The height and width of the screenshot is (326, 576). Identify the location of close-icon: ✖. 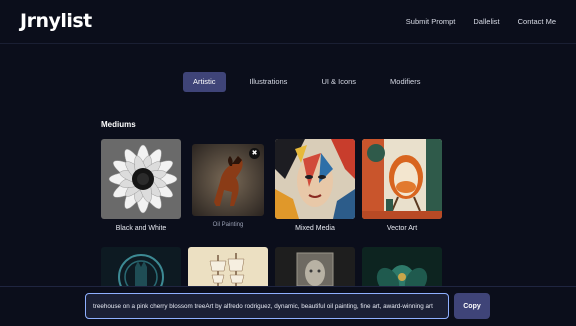
(254, 153).